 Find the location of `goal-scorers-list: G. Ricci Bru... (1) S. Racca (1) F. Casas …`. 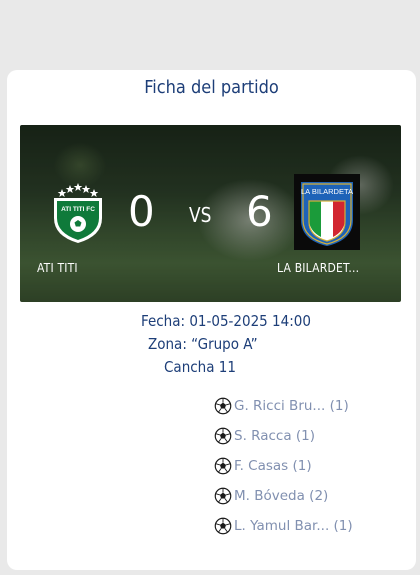

goal-scorers-list: G. Ricci Bru... (1) S. Racca (1) F. Casas … is located at coordinates (283, 472).